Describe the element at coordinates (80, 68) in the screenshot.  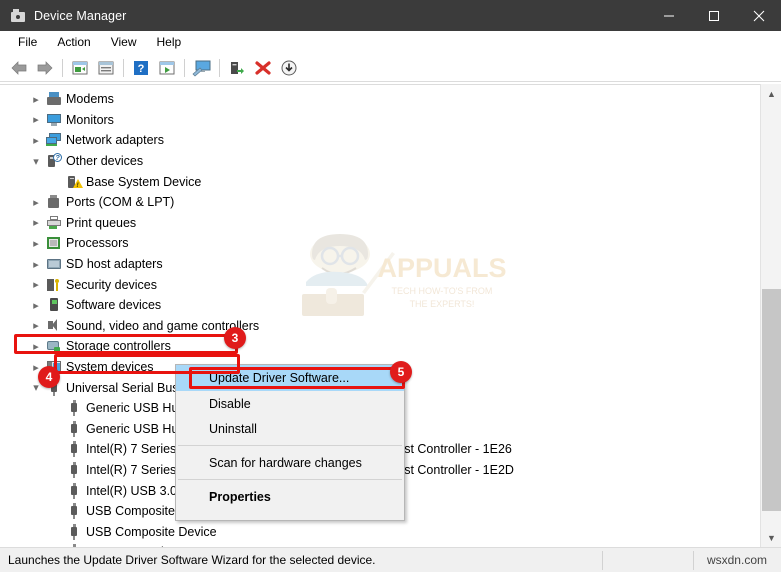
I see `show-hidden-devices-icon` at that location.